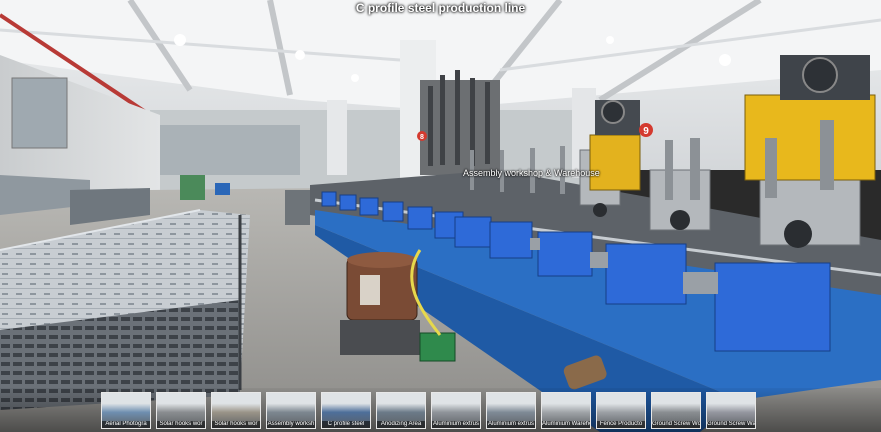 The width and height of the screenshot is (881, 432). I want to click on thumb-label: C profile steel, so click(346, 424).